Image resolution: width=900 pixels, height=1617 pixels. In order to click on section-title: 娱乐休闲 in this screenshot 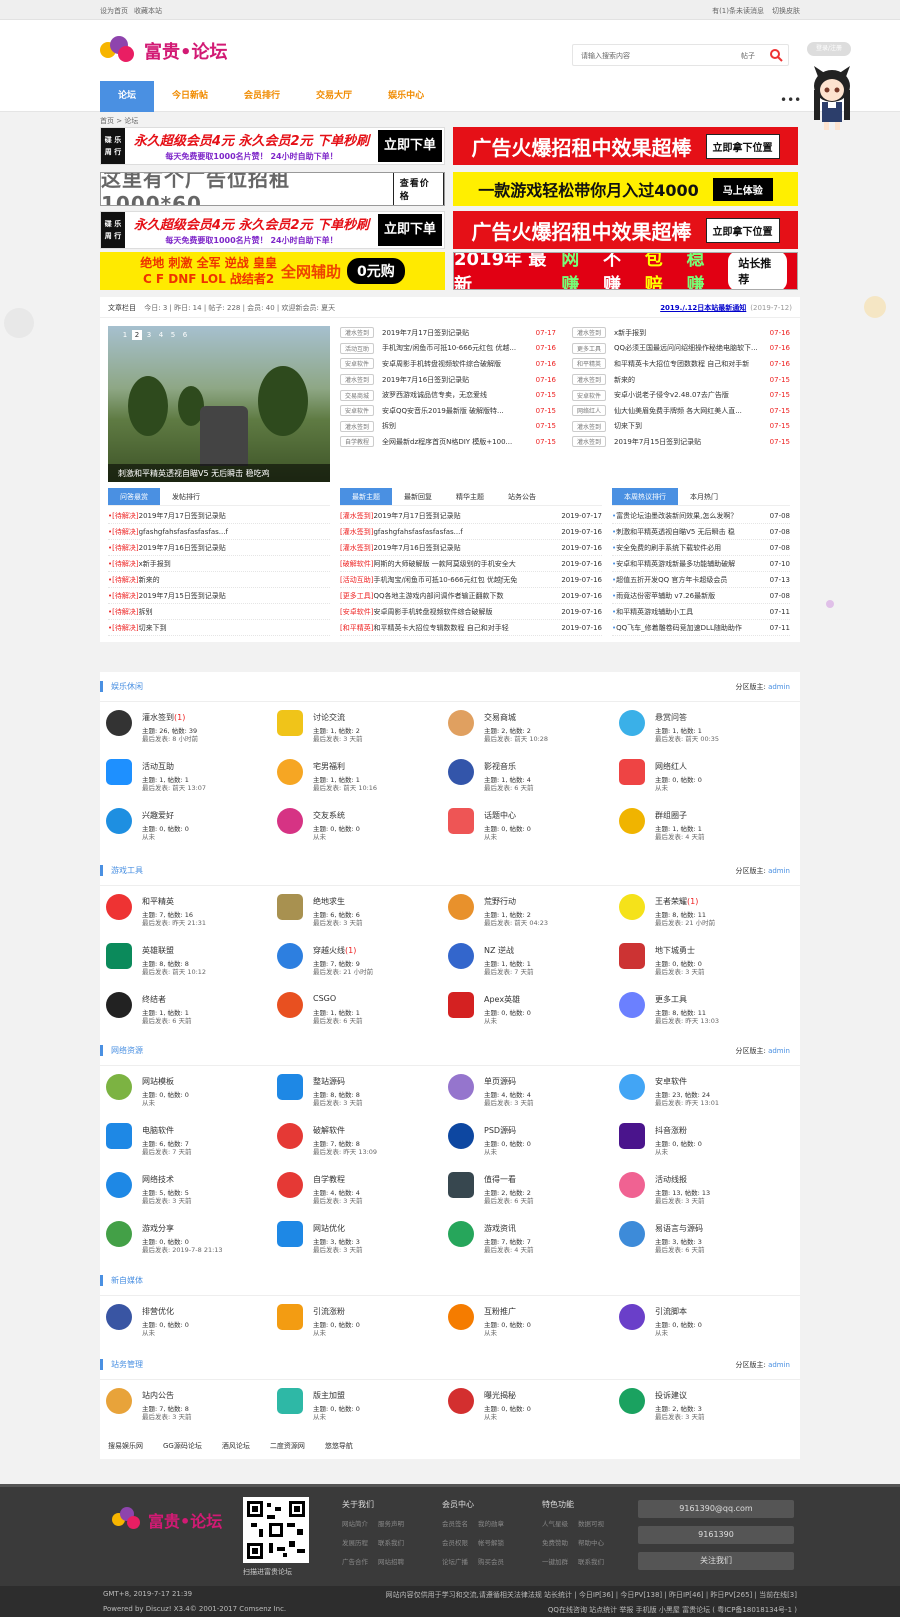, I will do `click(121, 686)`.